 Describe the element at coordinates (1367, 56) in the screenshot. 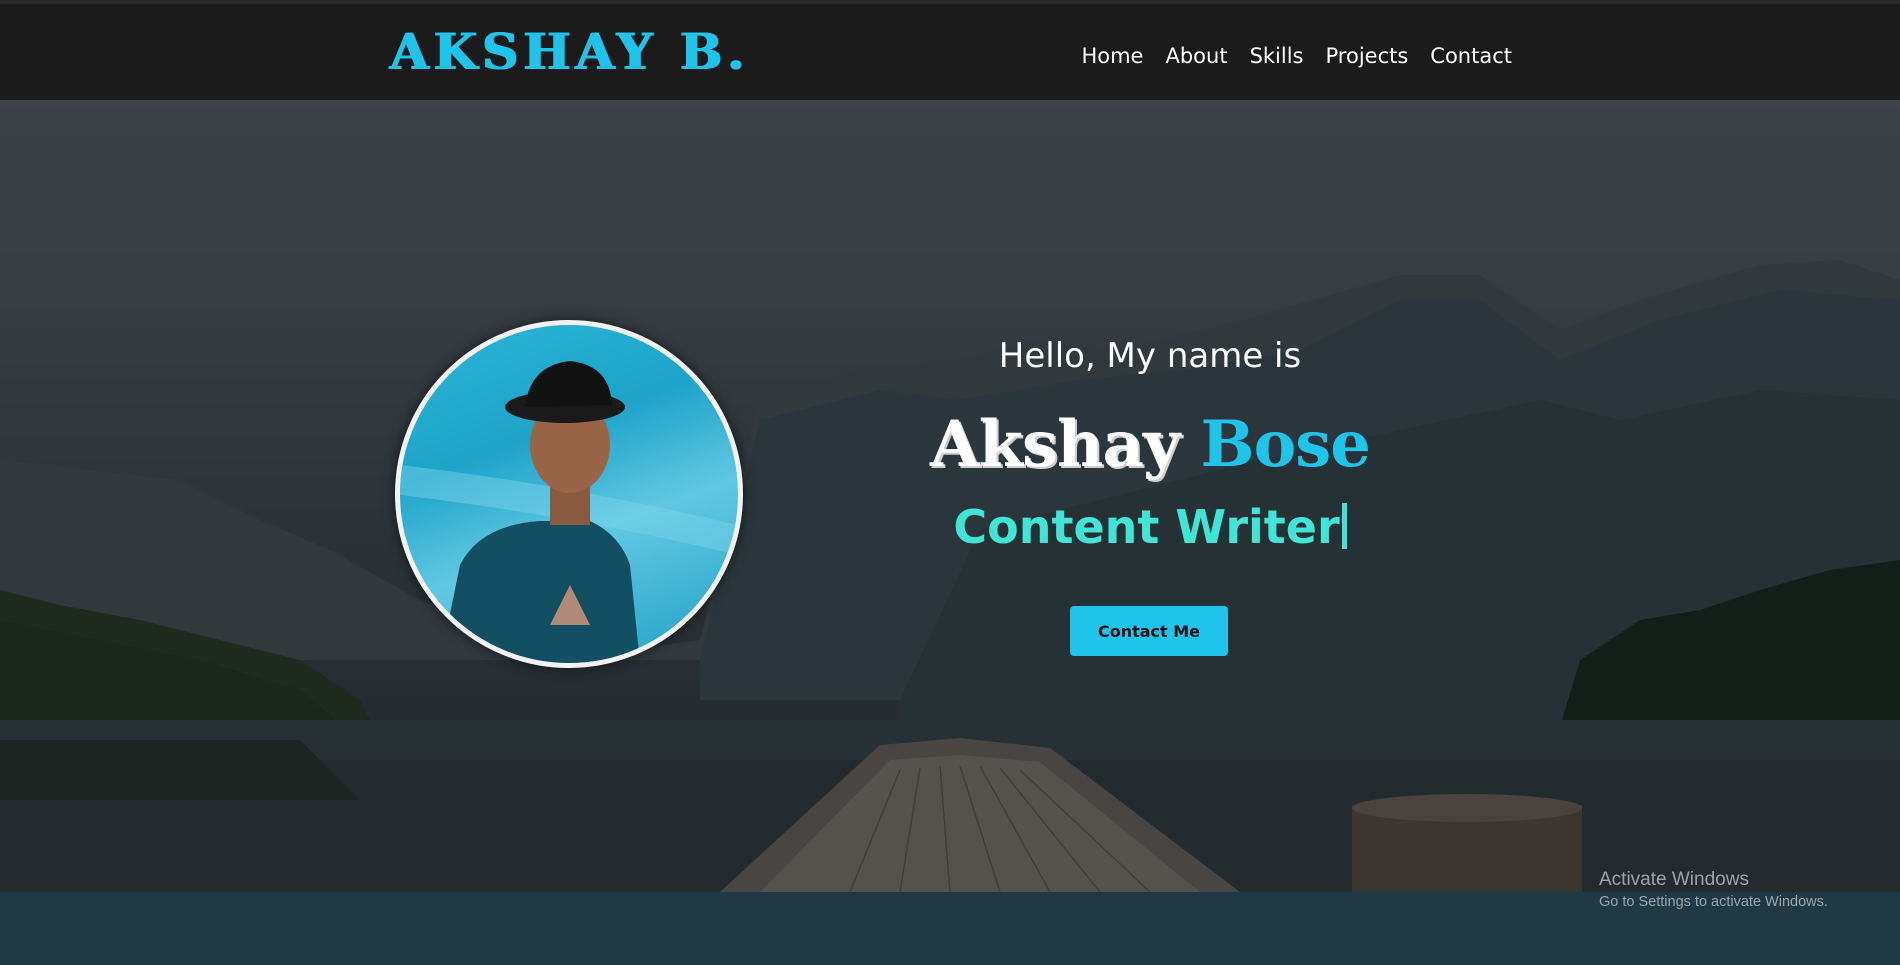

I see `nav-link-projects: Projects` at that location.